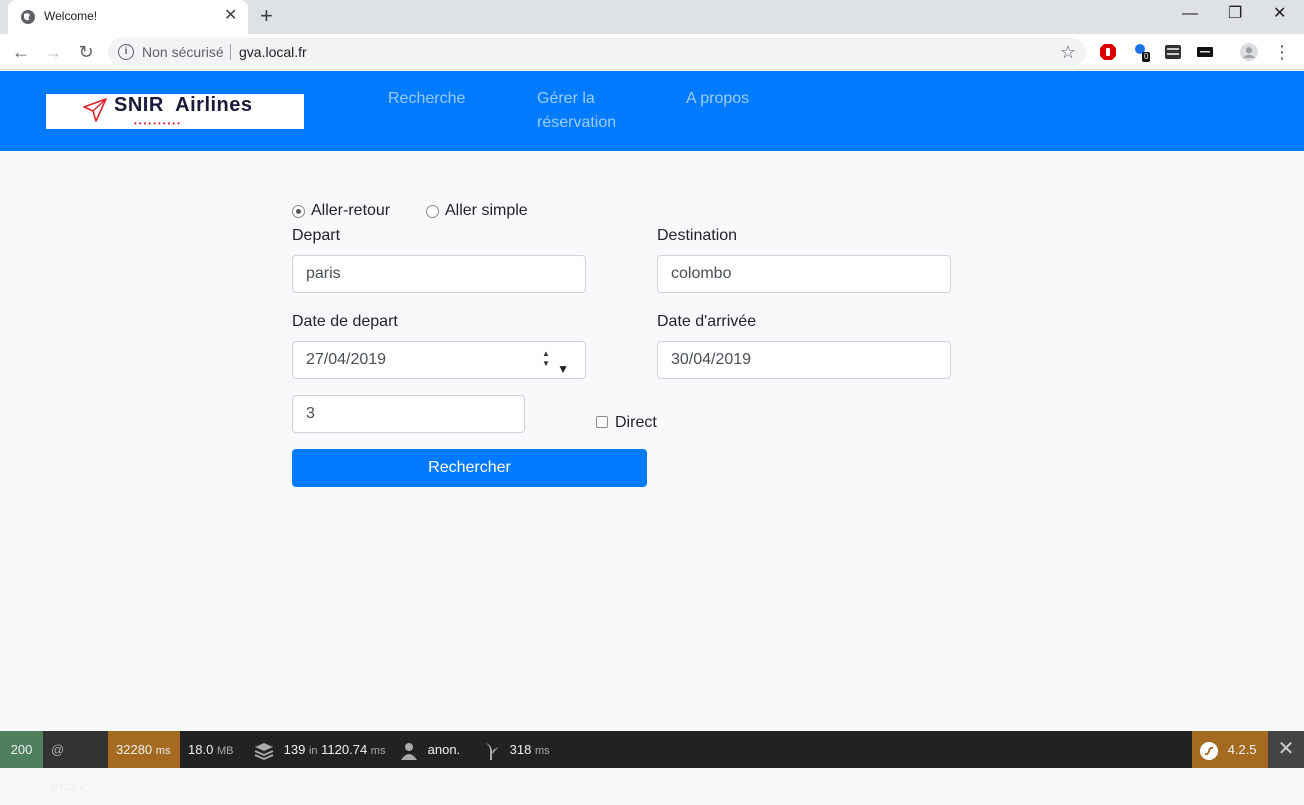  I want to click on direct-checkbox, so click(602, 422).